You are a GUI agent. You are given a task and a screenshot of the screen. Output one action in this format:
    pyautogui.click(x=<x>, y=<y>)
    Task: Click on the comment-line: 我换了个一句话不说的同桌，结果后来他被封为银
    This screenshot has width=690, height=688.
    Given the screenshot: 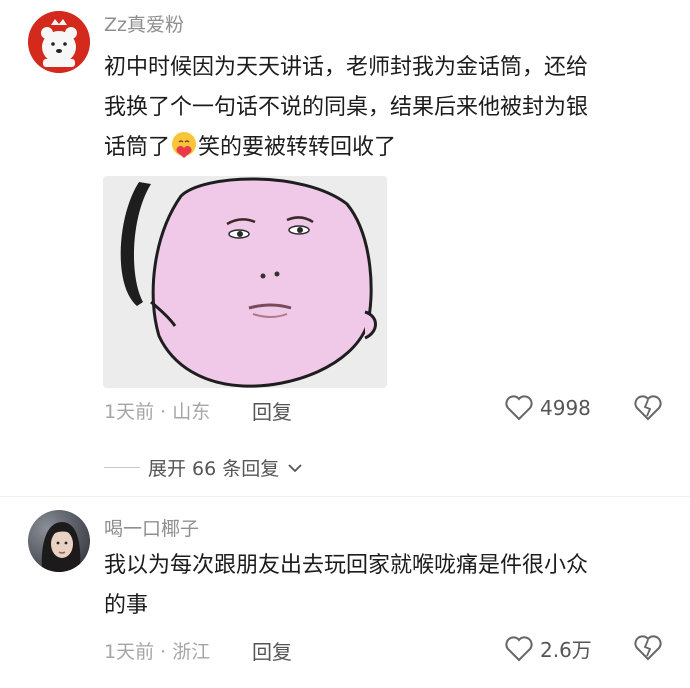 What is the action you would take?
    pyautogui.click(x=346, y=107)
    